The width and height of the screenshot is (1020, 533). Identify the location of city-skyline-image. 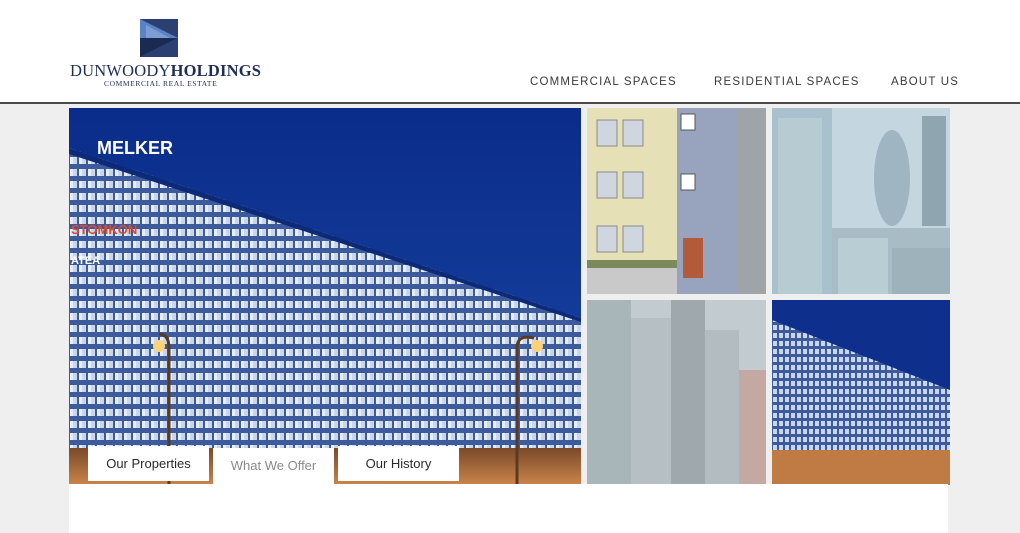
(861, 201).